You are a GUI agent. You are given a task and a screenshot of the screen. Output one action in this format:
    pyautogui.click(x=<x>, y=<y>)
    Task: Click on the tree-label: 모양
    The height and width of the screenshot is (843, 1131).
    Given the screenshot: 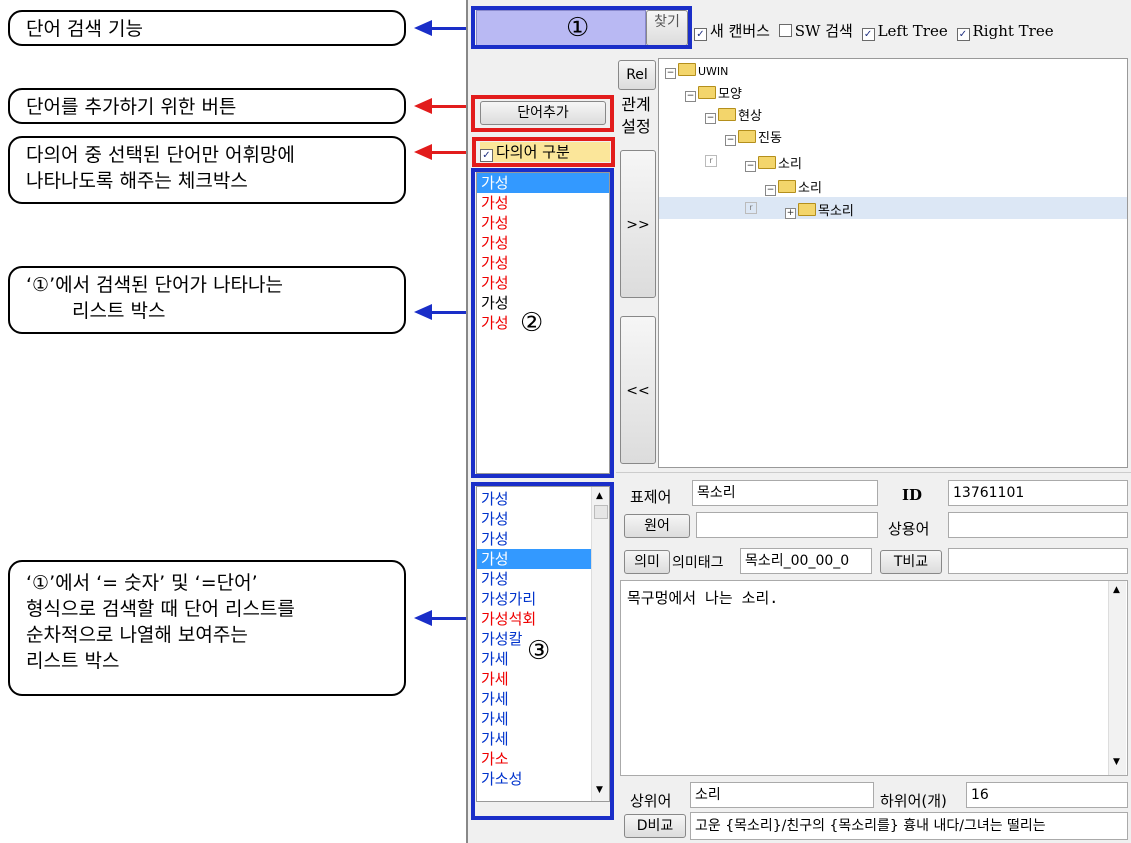 What is the action you would take?
    pyautogui.click(x=730, y=94)
    